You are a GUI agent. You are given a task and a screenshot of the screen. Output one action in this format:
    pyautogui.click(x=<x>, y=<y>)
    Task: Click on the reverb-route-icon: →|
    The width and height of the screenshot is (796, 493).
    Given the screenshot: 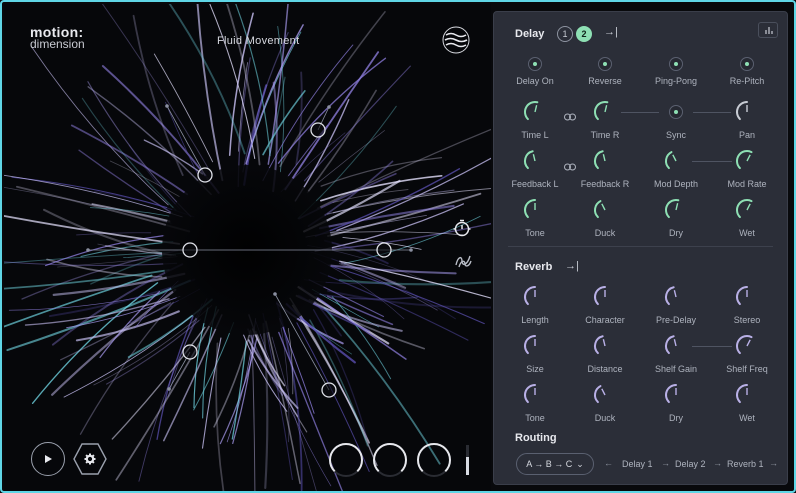 What is the action you would take?
    pyautogui.click(x=572, y=266)
    